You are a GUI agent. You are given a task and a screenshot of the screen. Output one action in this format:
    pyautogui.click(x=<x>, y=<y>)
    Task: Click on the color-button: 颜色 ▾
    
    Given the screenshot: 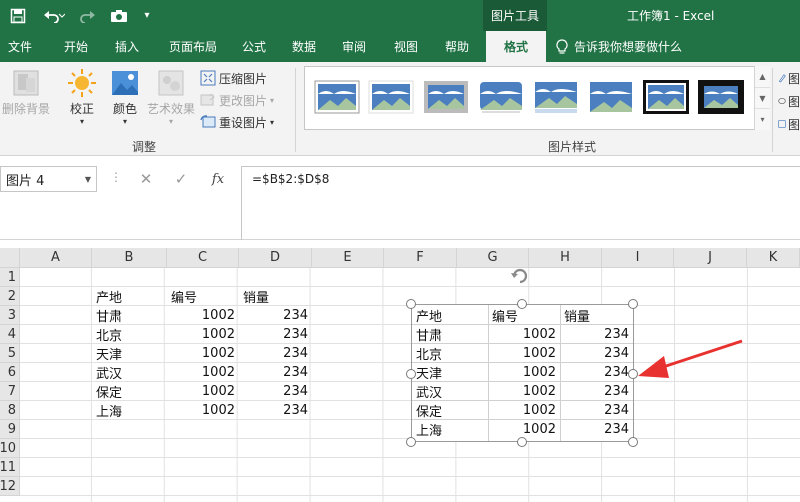 What is the action you would take?
    pyautogui.click(x=125, y=96)
    